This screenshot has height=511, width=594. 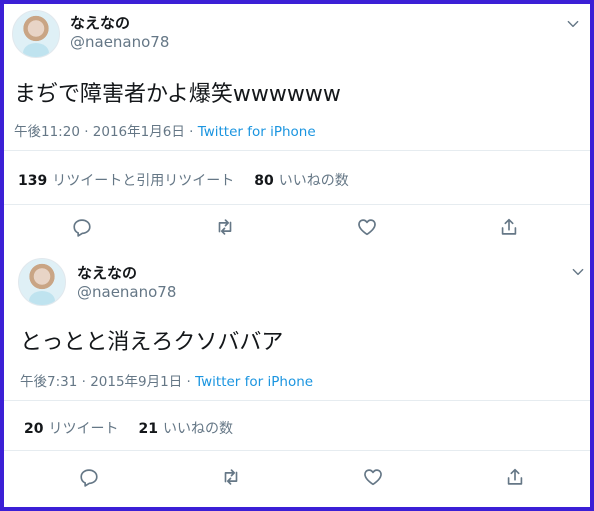 What do you see at coordinates (83, 429) in the screenshot?
I see `retweets-label: リツイート` at bounding box center [83, 429].